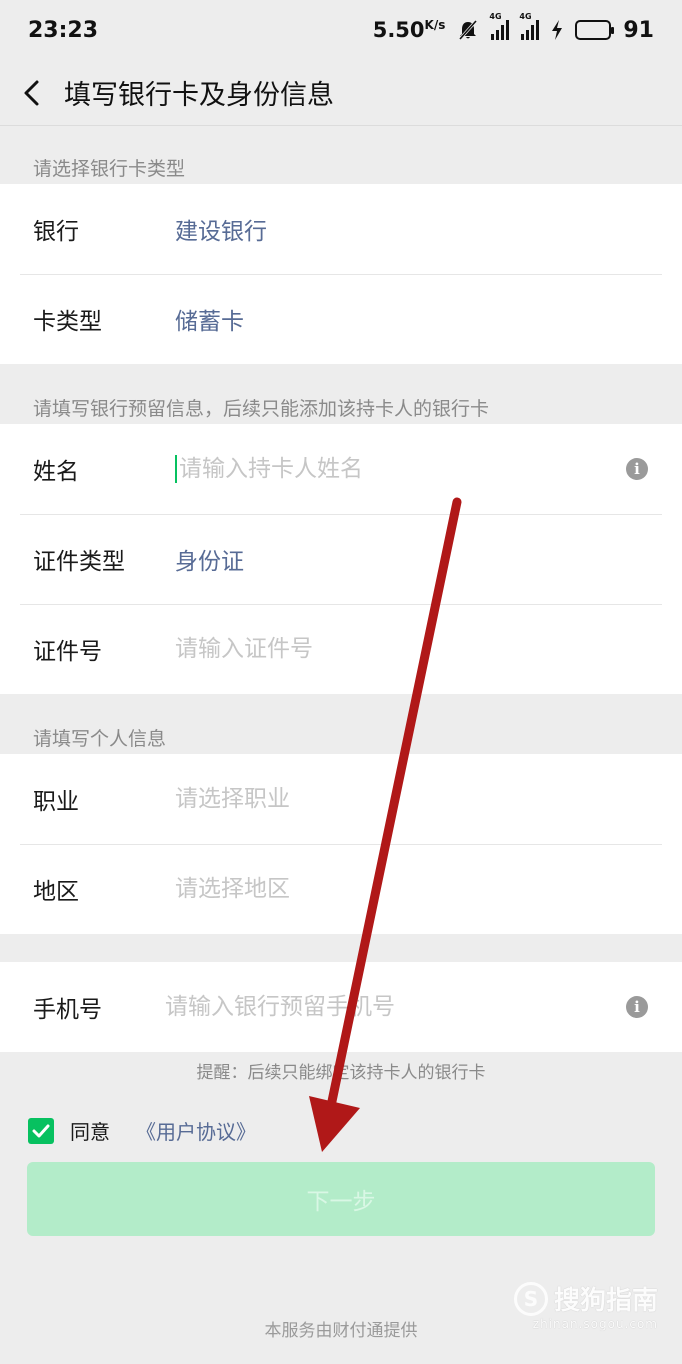  I want to click on row-region: 地区, so click(341, 889).